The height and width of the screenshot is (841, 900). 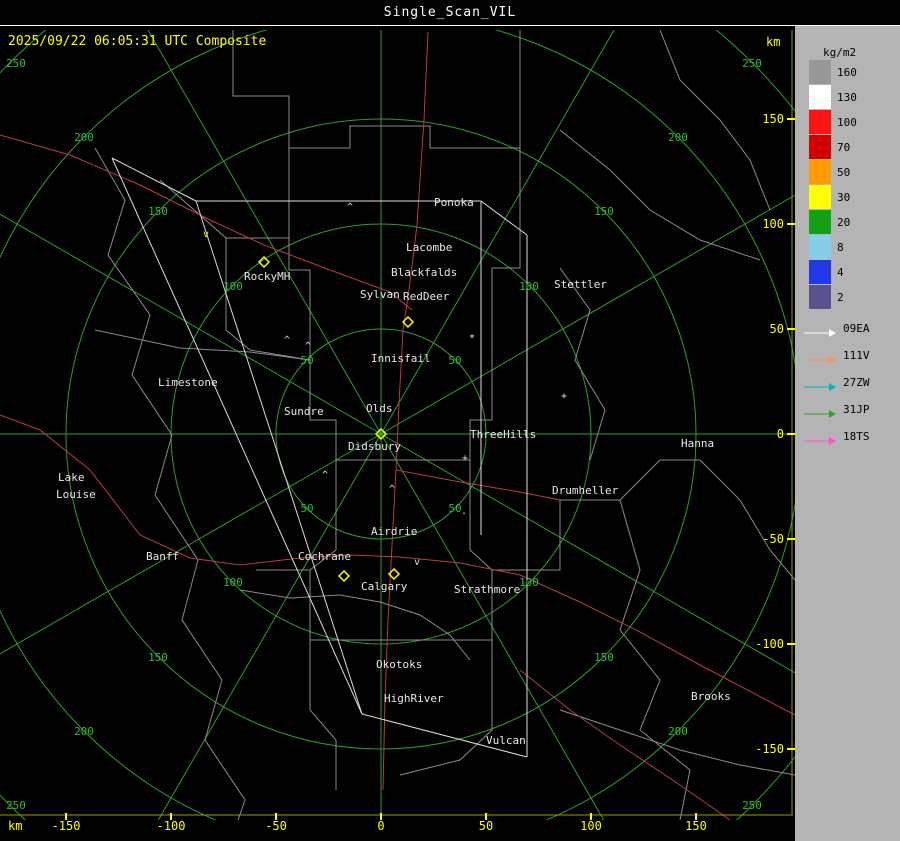 I want to click on town-marker: *, so click(x=472, y=338).